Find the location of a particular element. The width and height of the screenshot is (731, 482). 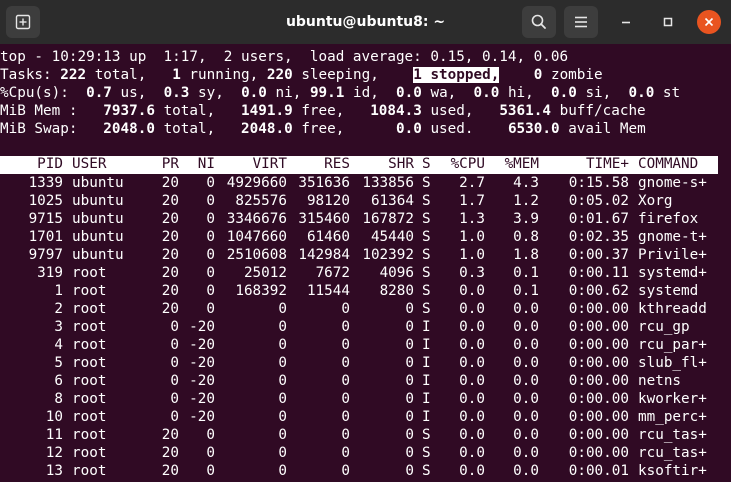

close-button is located at coordinates (709, 22).